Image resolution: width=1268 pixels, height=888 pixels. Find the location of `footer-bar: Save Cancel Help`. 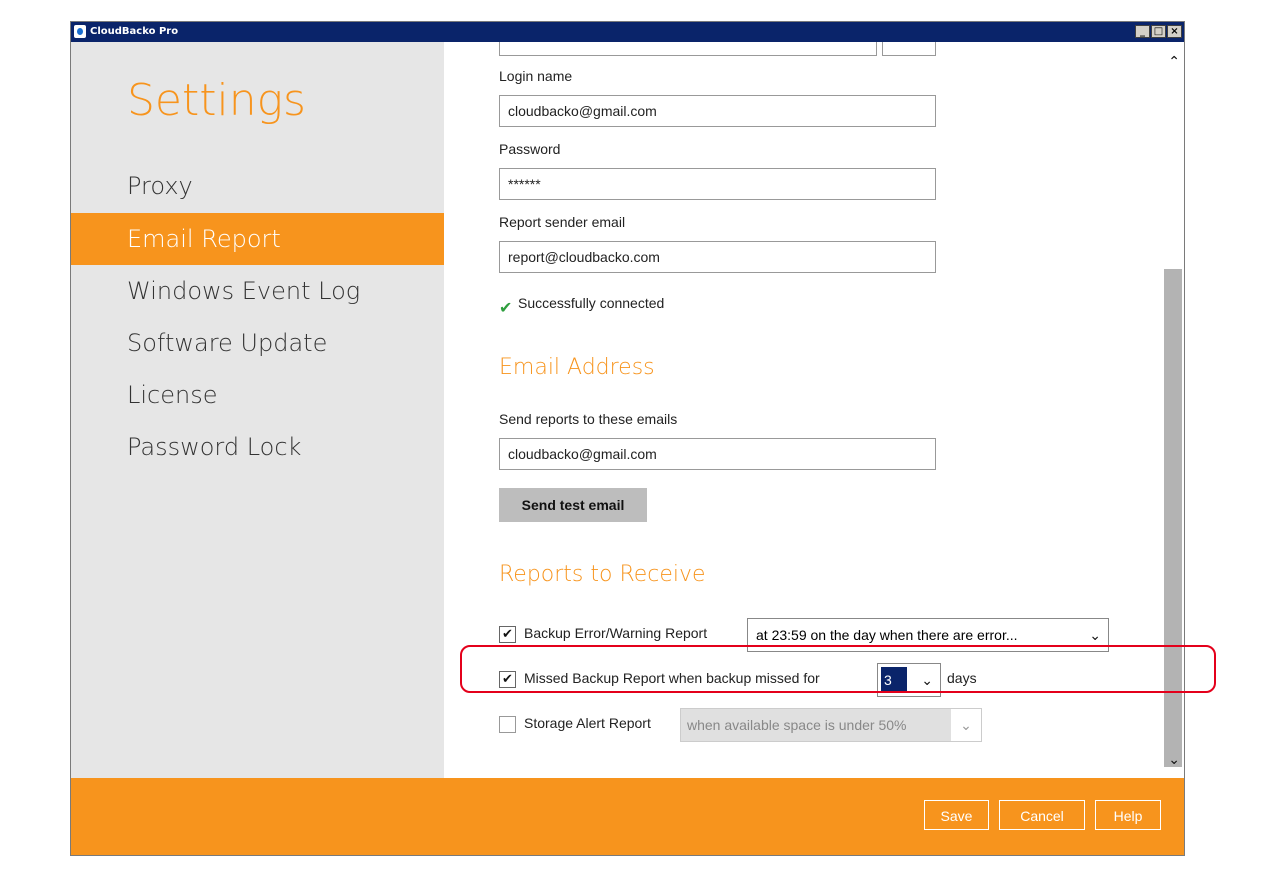

footer-bar: Save Cancel Help is located at coordinates (627, 816).